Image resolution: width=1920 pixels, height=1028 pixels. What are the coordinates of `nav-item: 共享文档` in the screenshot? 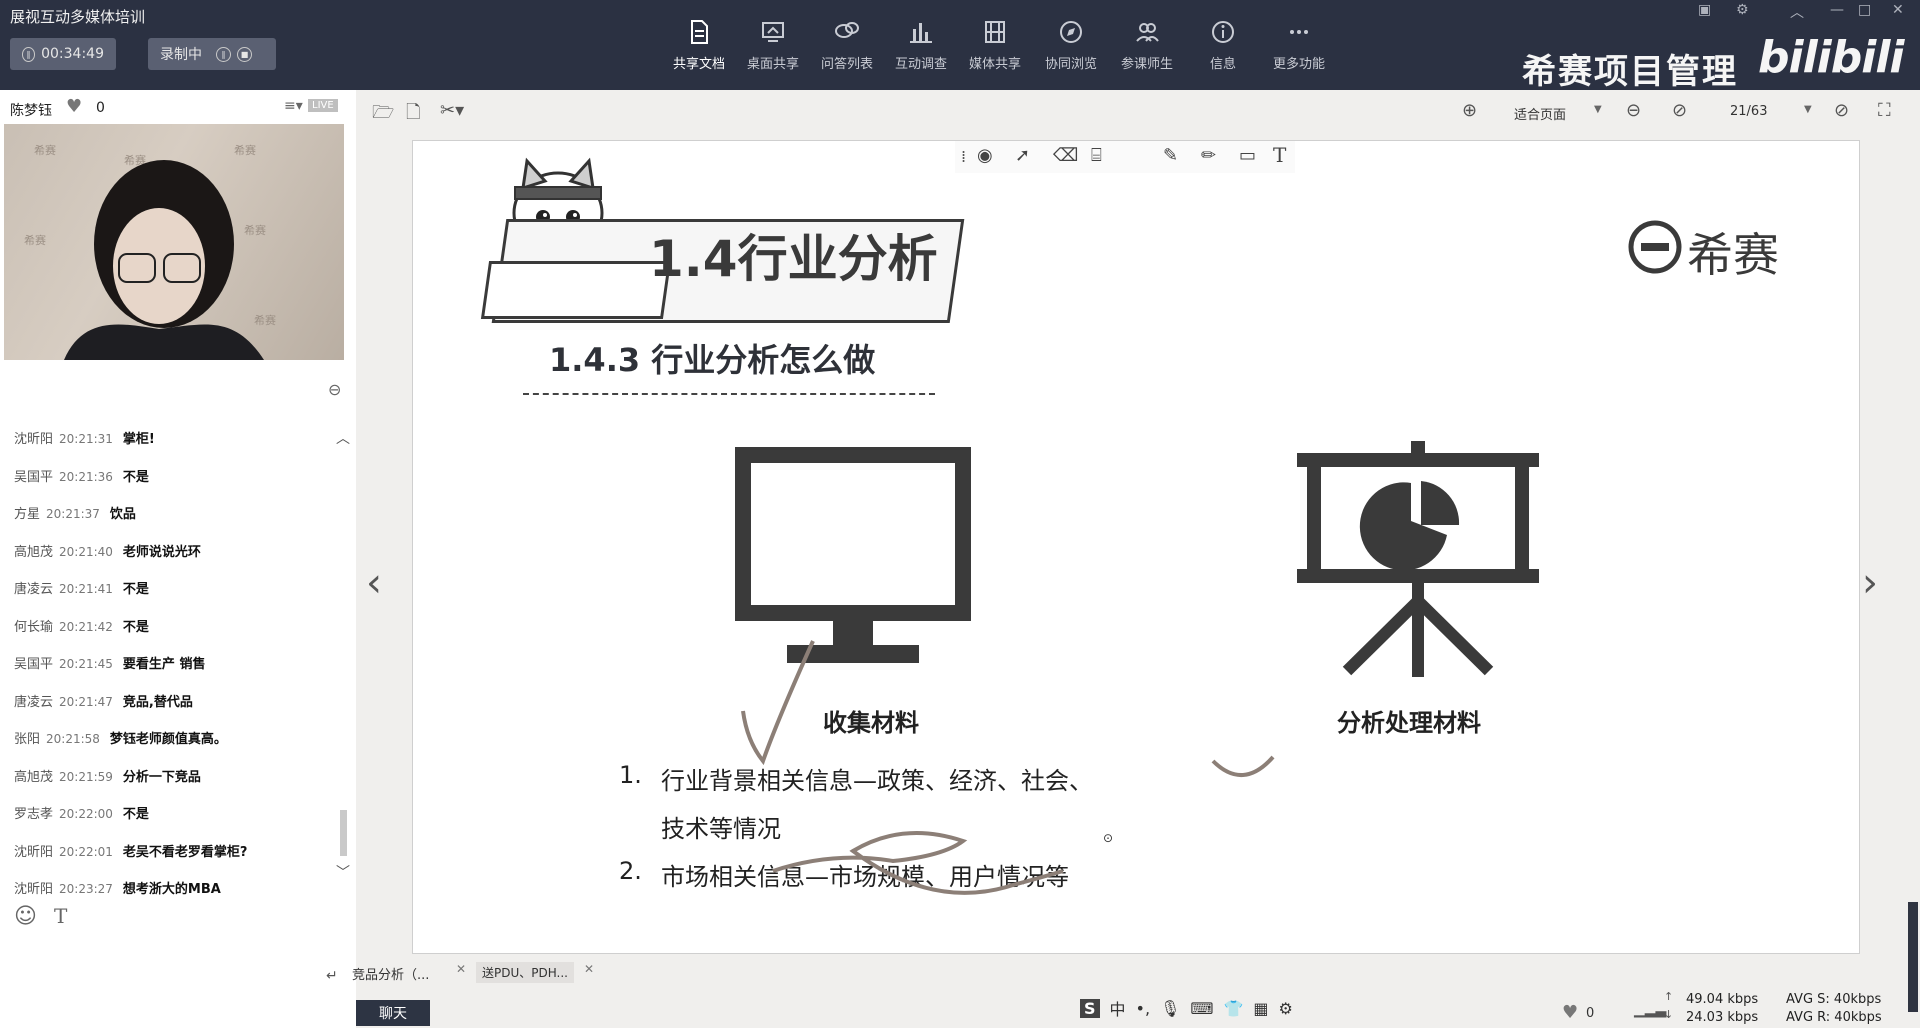 It's located at (699, 45).